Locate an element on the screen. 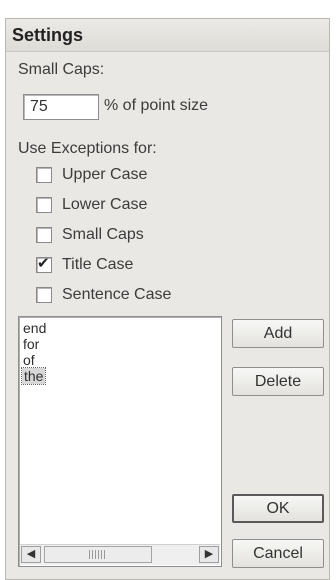  sentence-case-checkbox is located at coordinates (44, 295).